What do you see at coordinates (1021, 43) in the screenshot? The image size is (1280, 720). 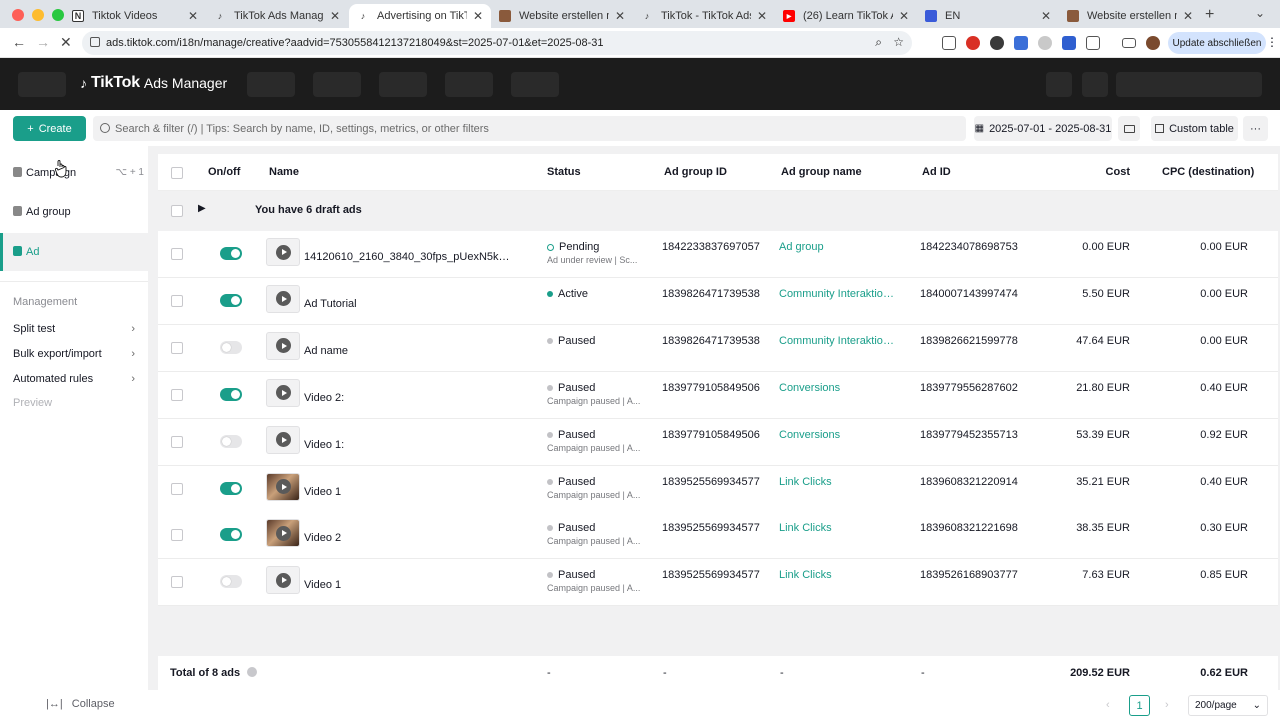 I see `translate-extension-icon` at bounding box center [1021, 43].